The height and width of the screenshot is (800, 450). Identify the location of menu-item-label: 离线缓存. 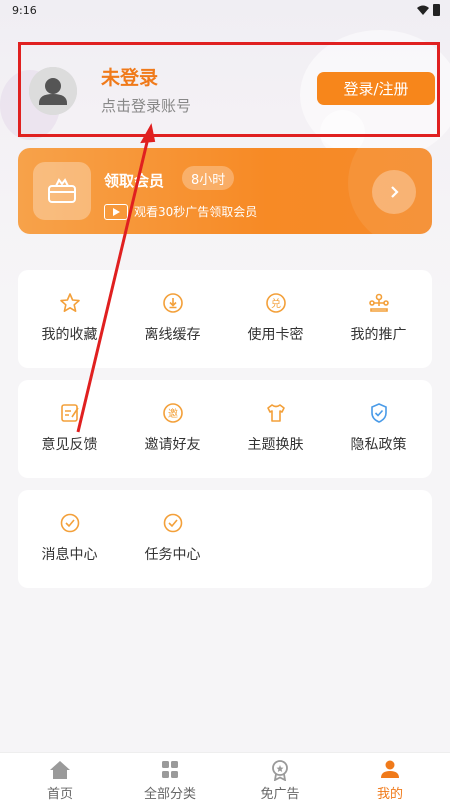
(172, 335).